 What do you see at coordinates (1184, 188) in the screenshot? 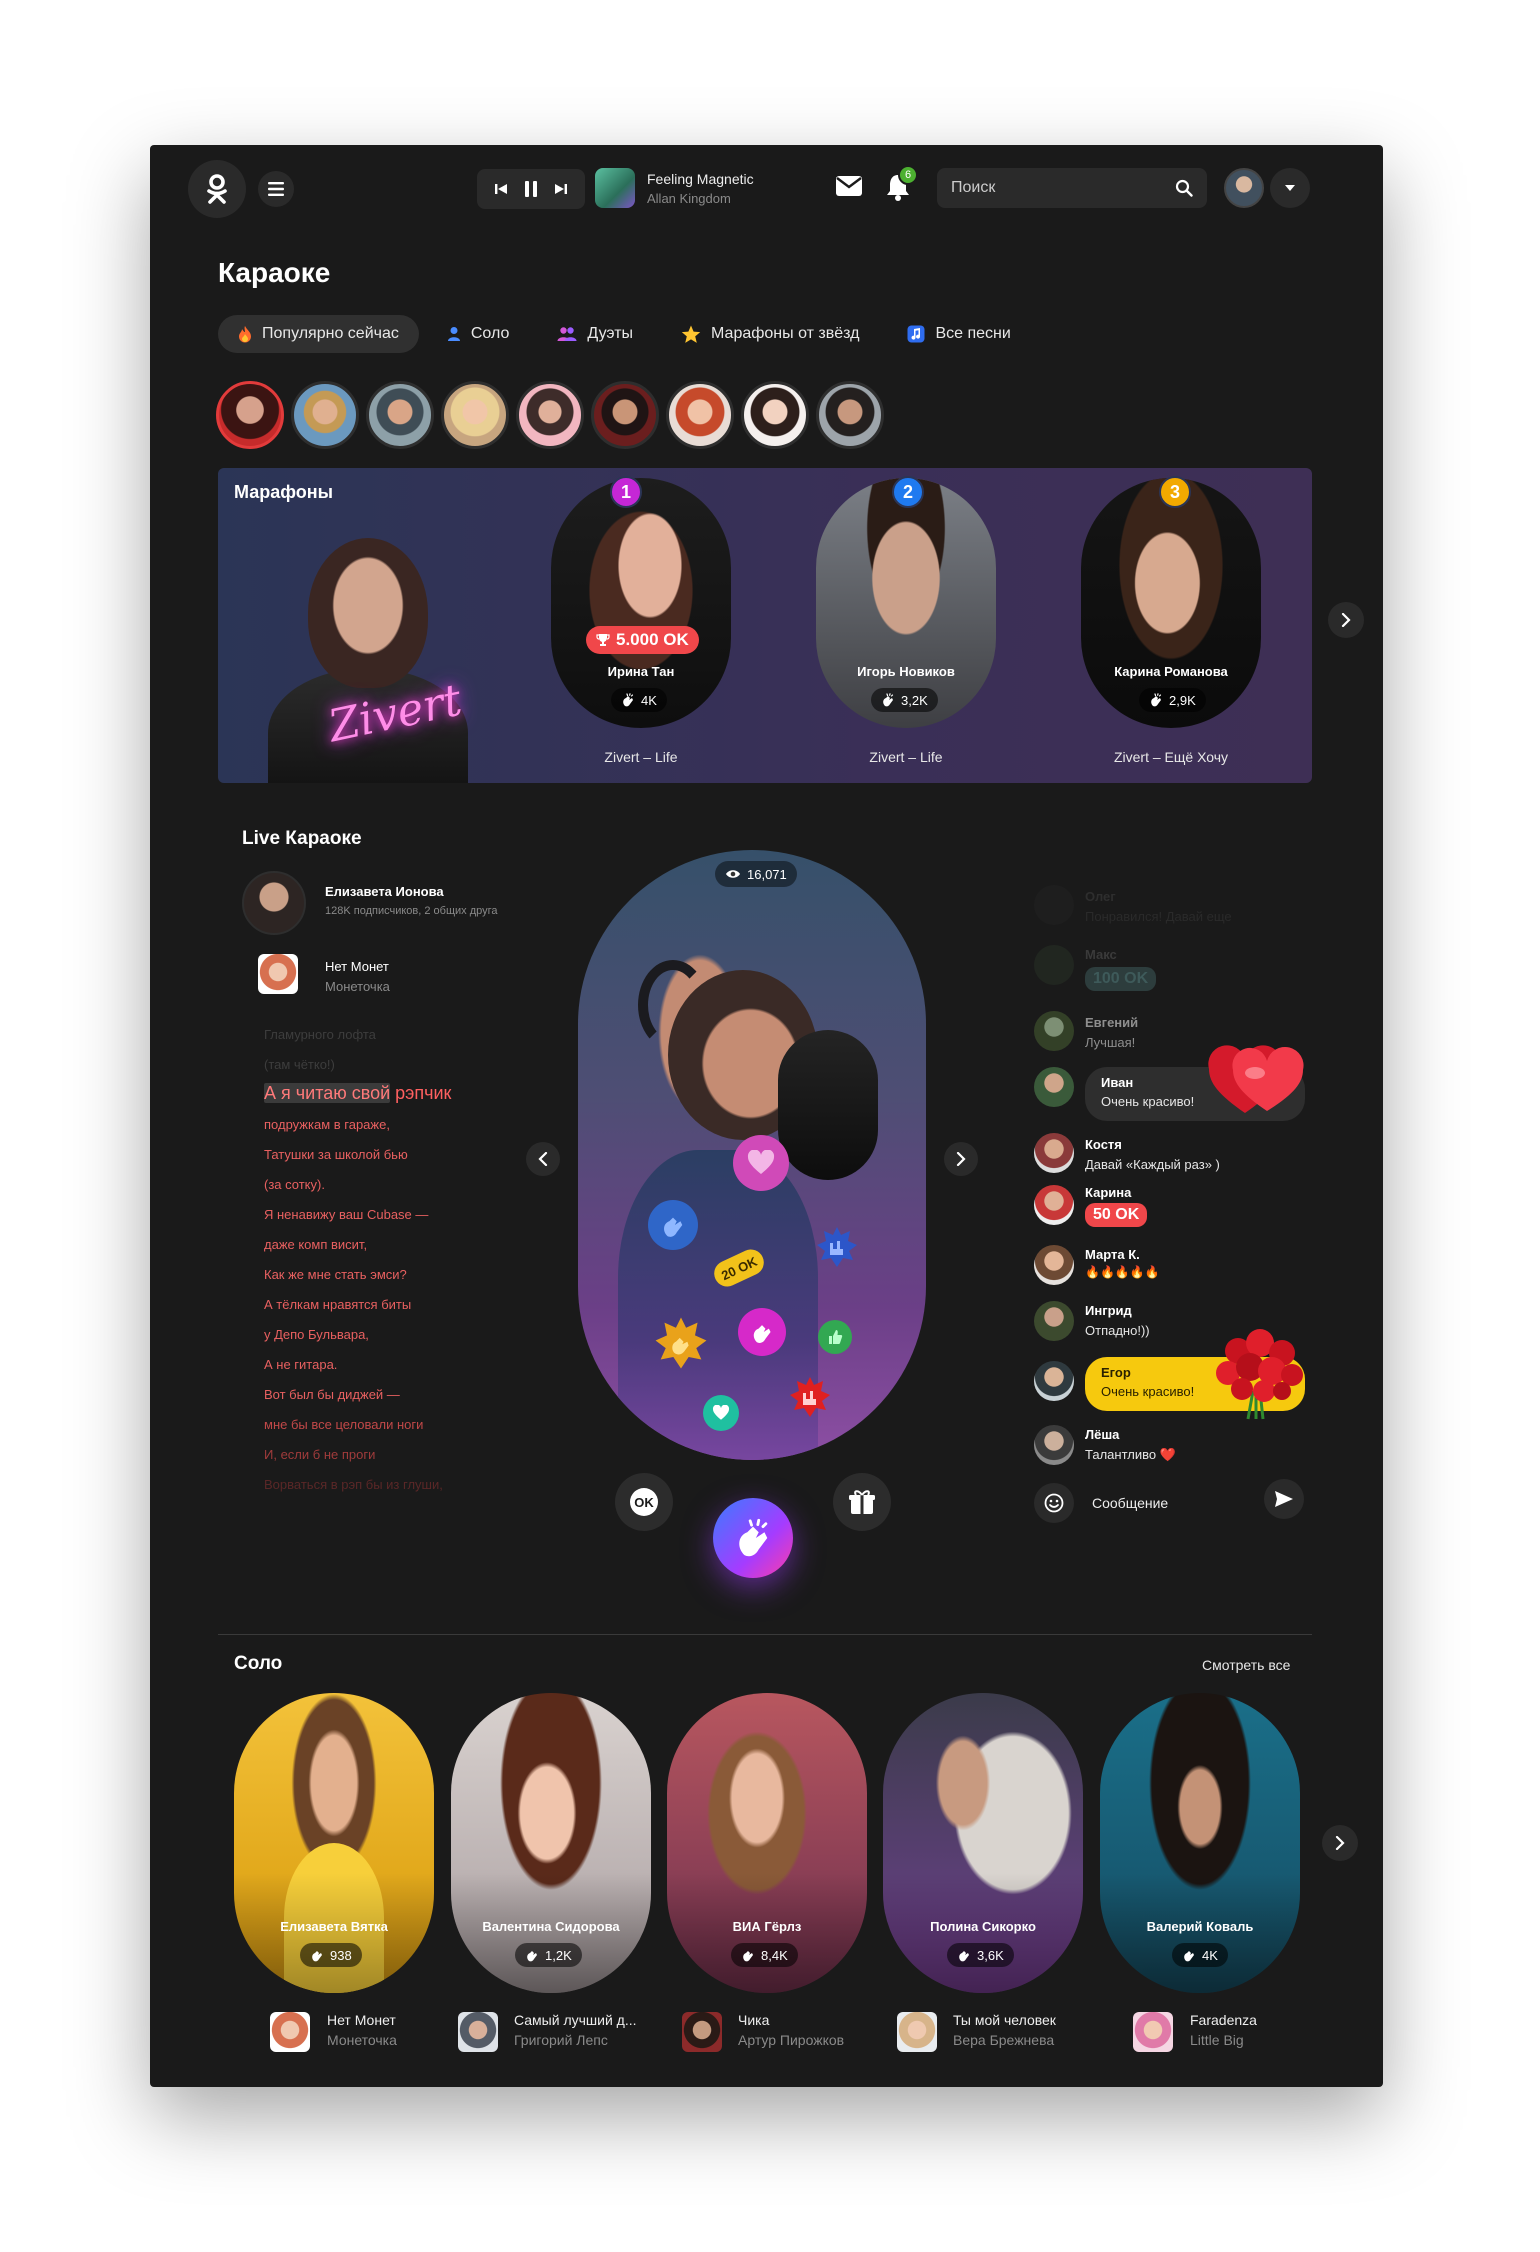
I see `search-icon` at bounding box center [1184, 188].